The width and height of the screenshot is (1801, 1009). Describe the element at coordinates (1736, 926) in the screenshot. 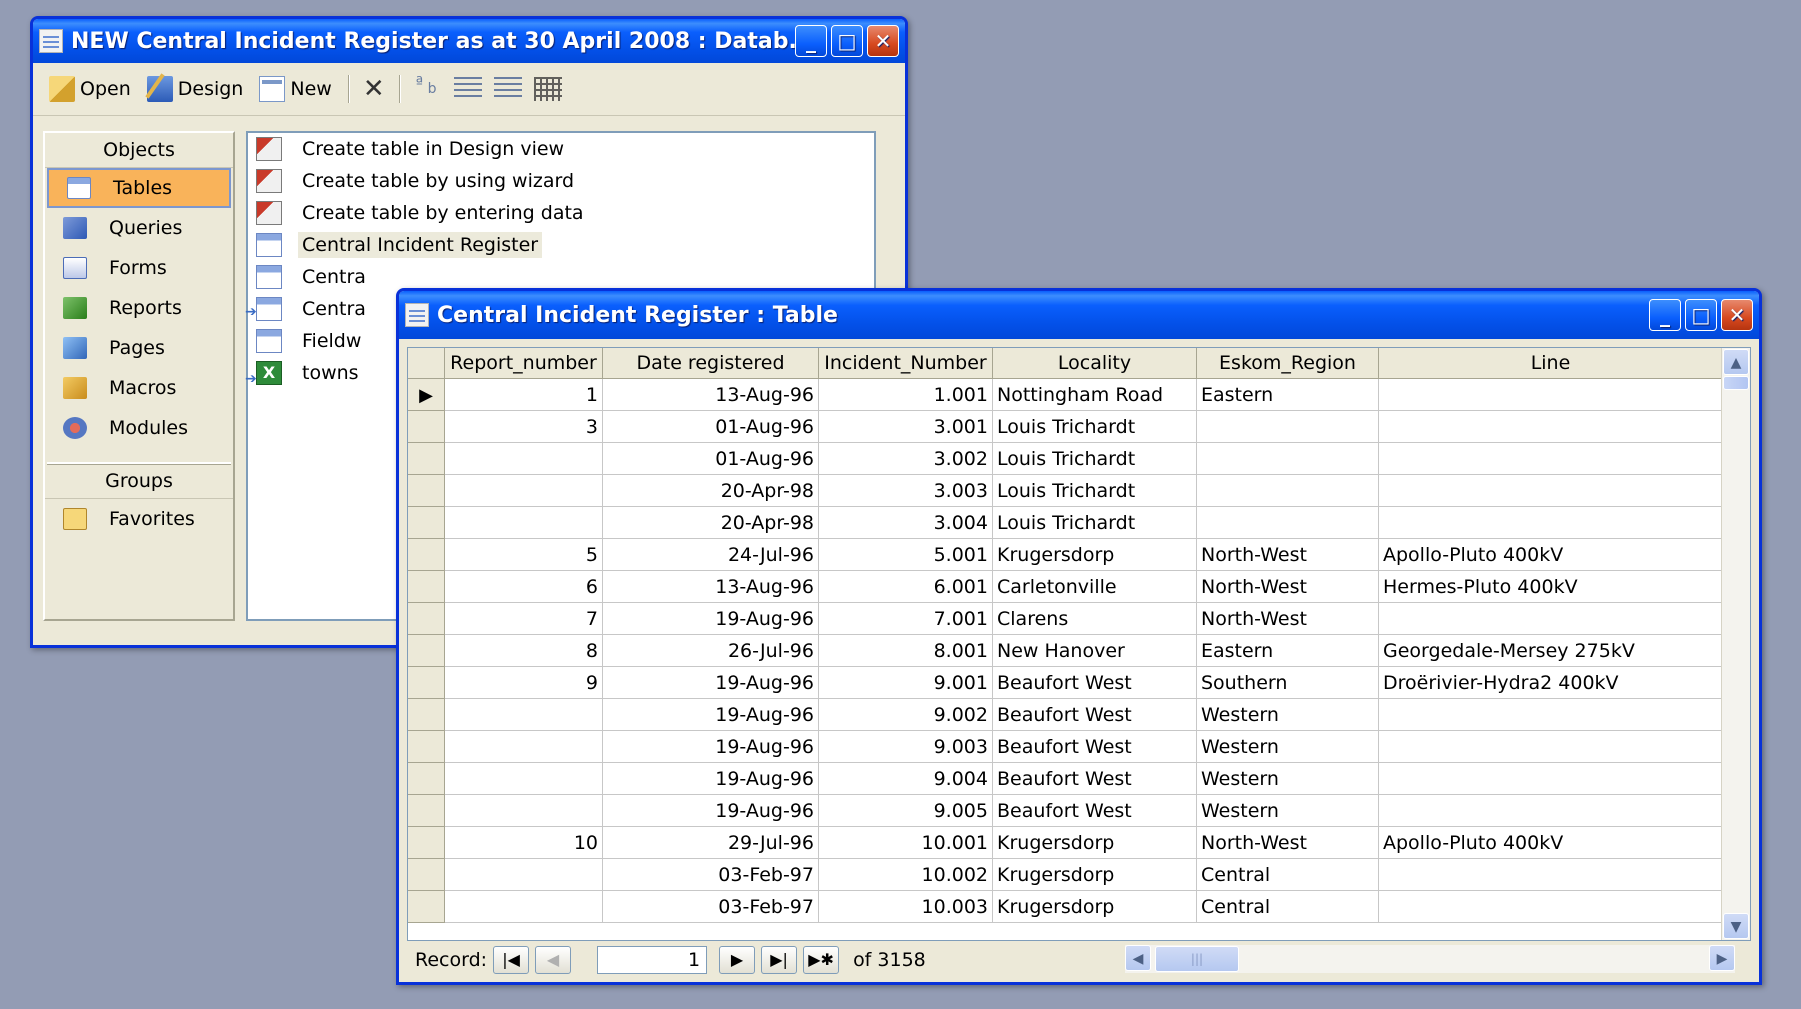

I see `scroll-down-button: ▼` at that location.